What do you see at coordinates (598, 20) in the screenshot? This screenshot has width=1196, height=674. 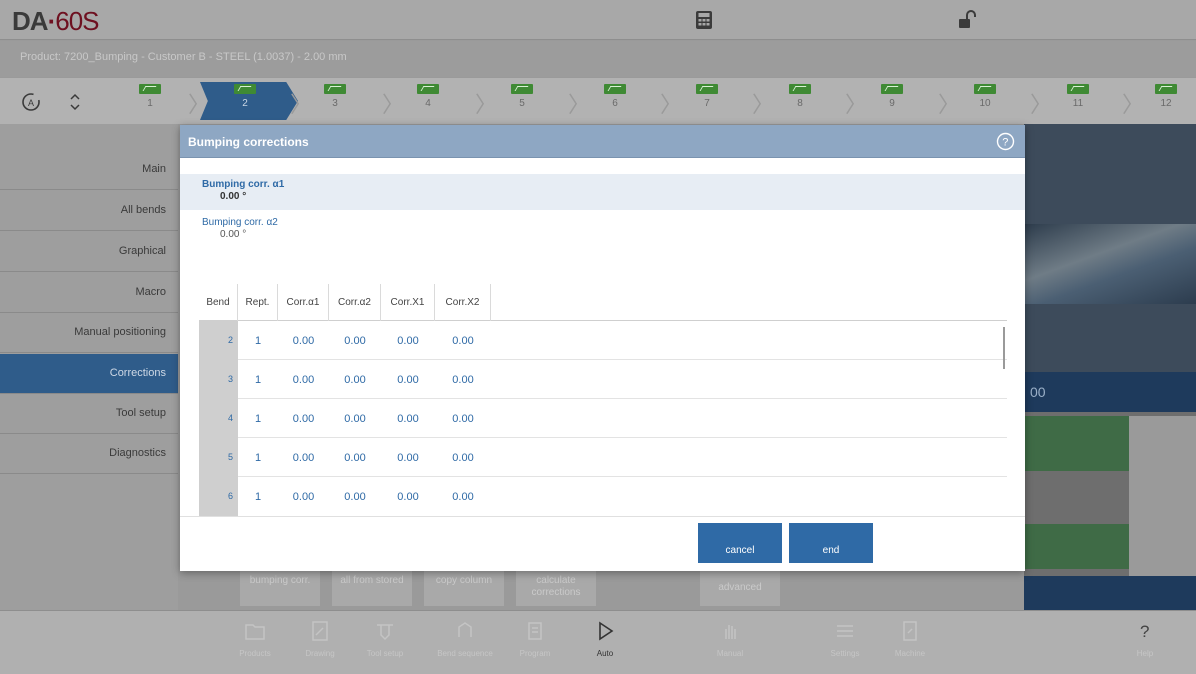 I see `top-header: DA·60S` at bounding box center [598, 20].